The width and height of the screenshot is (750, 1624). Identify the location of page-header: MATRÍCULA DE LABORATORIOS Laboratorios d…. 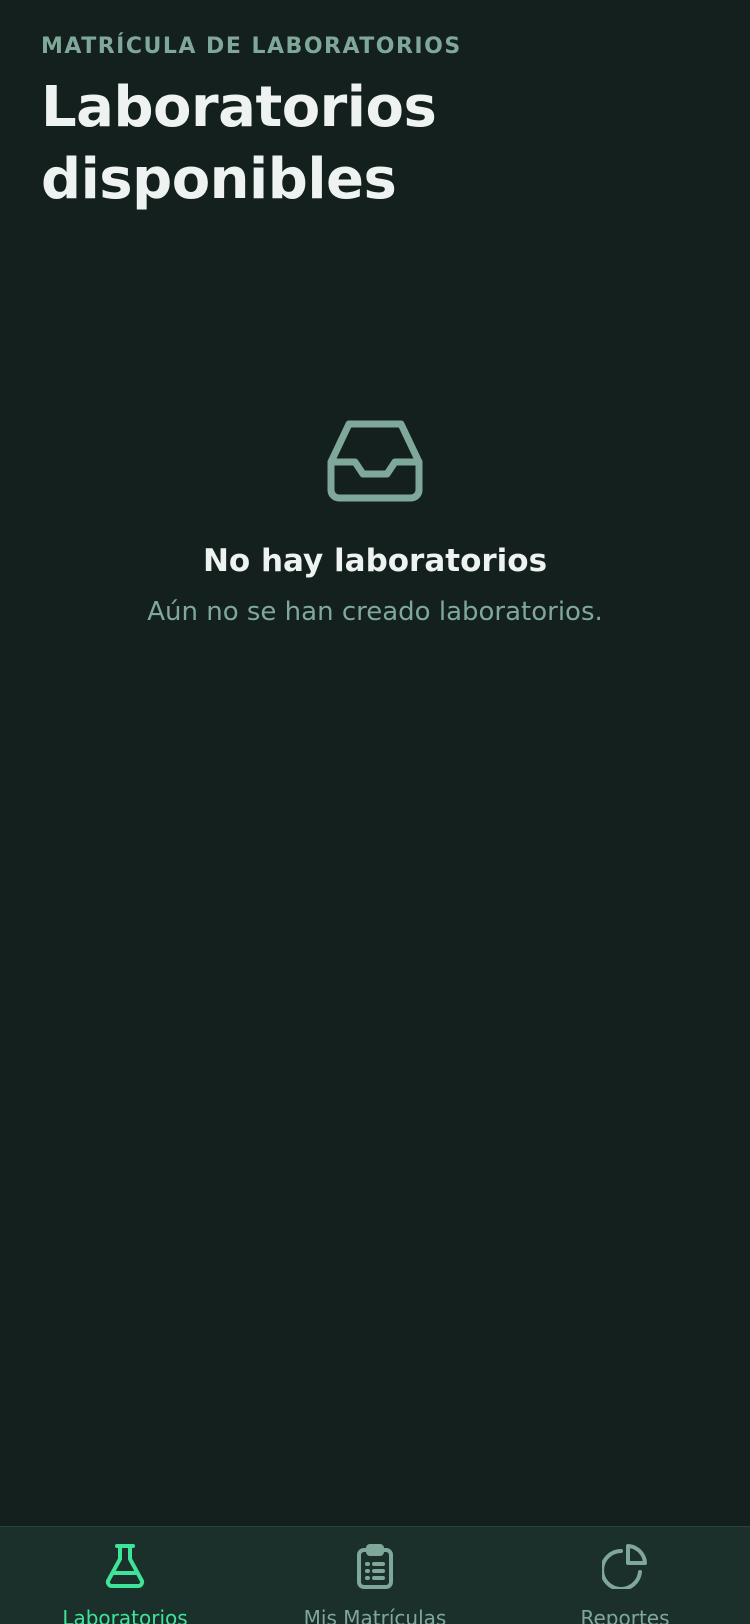
(371, 123).